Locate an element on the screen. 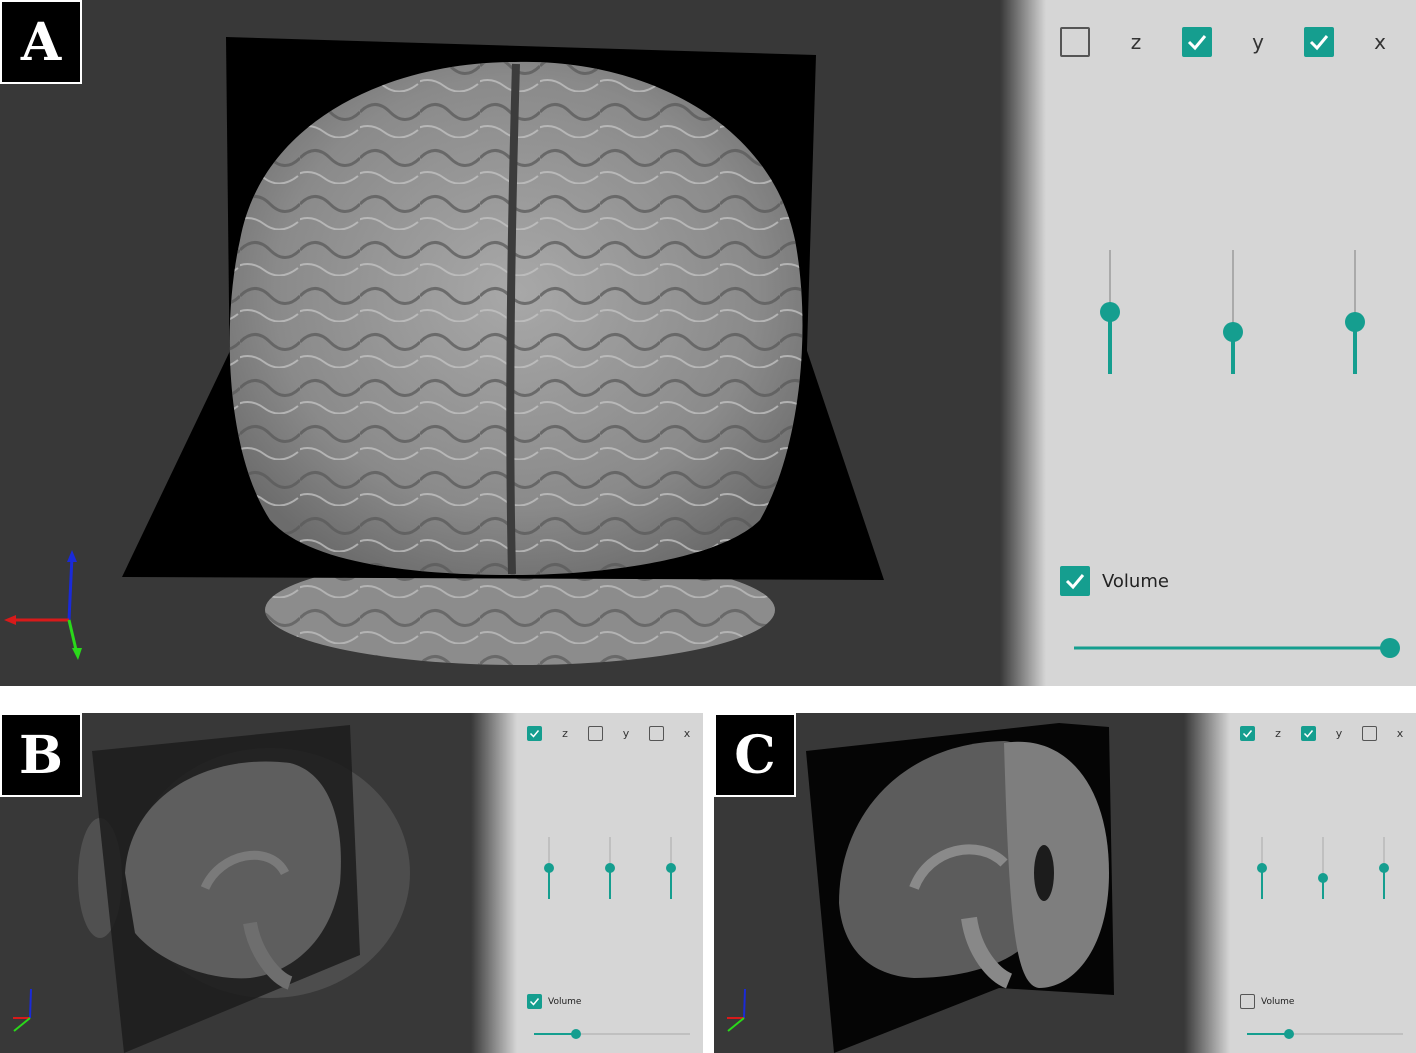 Image resolution: width=1416 pixels, height=1053 pixels. checkbox-z-b is located at coordinates (534, 733).